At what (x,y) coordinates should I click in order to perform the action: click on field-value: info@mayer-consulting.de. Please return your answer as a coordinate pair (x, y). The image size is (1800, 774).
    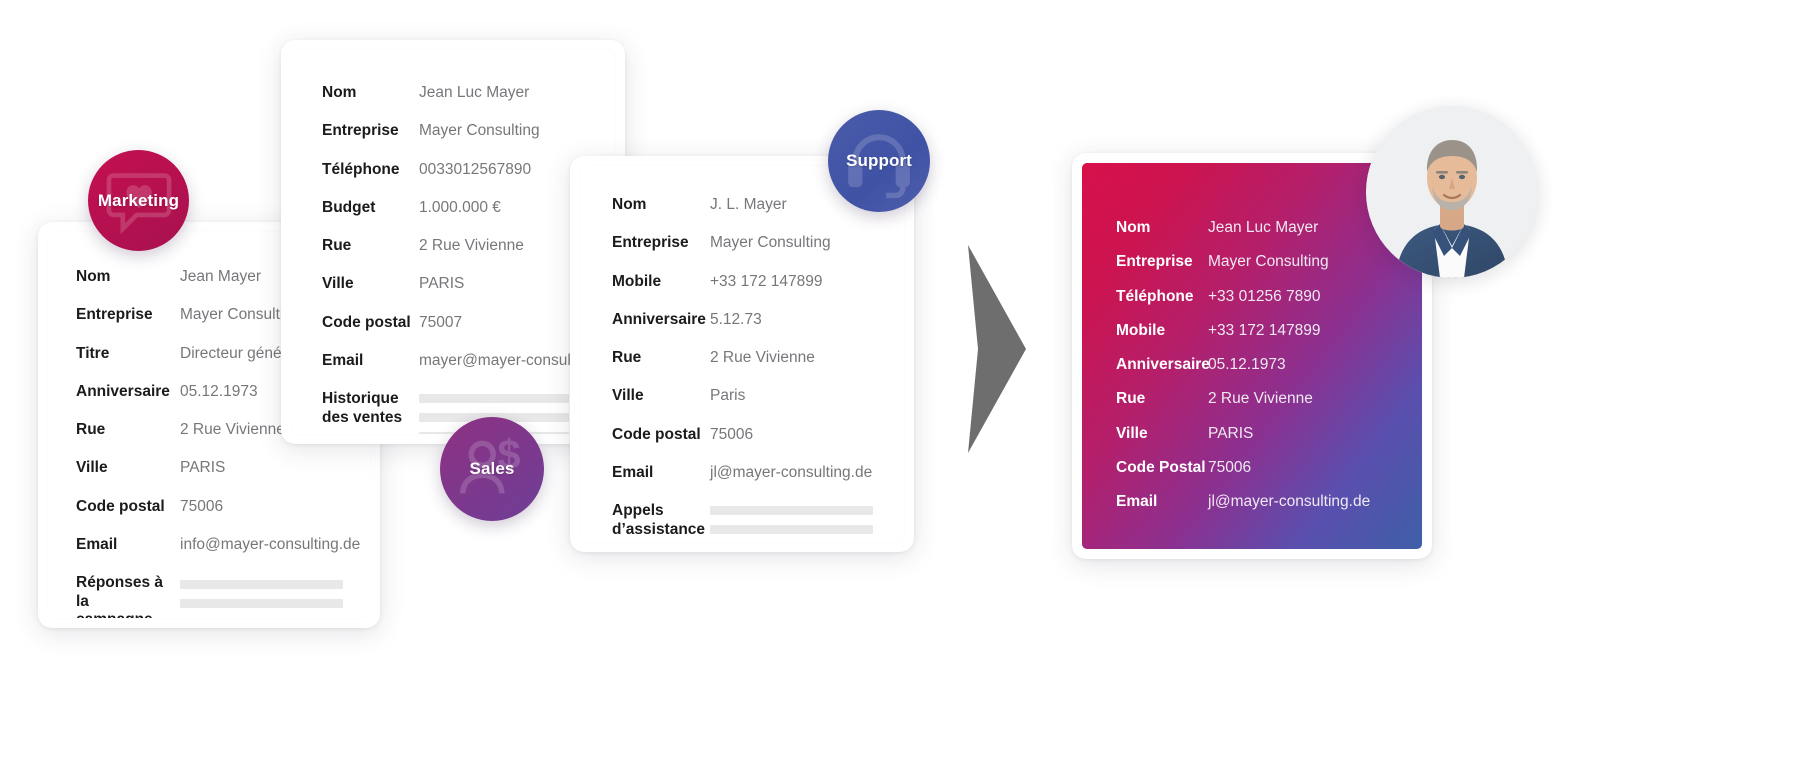
    Looking at the image, I should click on (270, 544).